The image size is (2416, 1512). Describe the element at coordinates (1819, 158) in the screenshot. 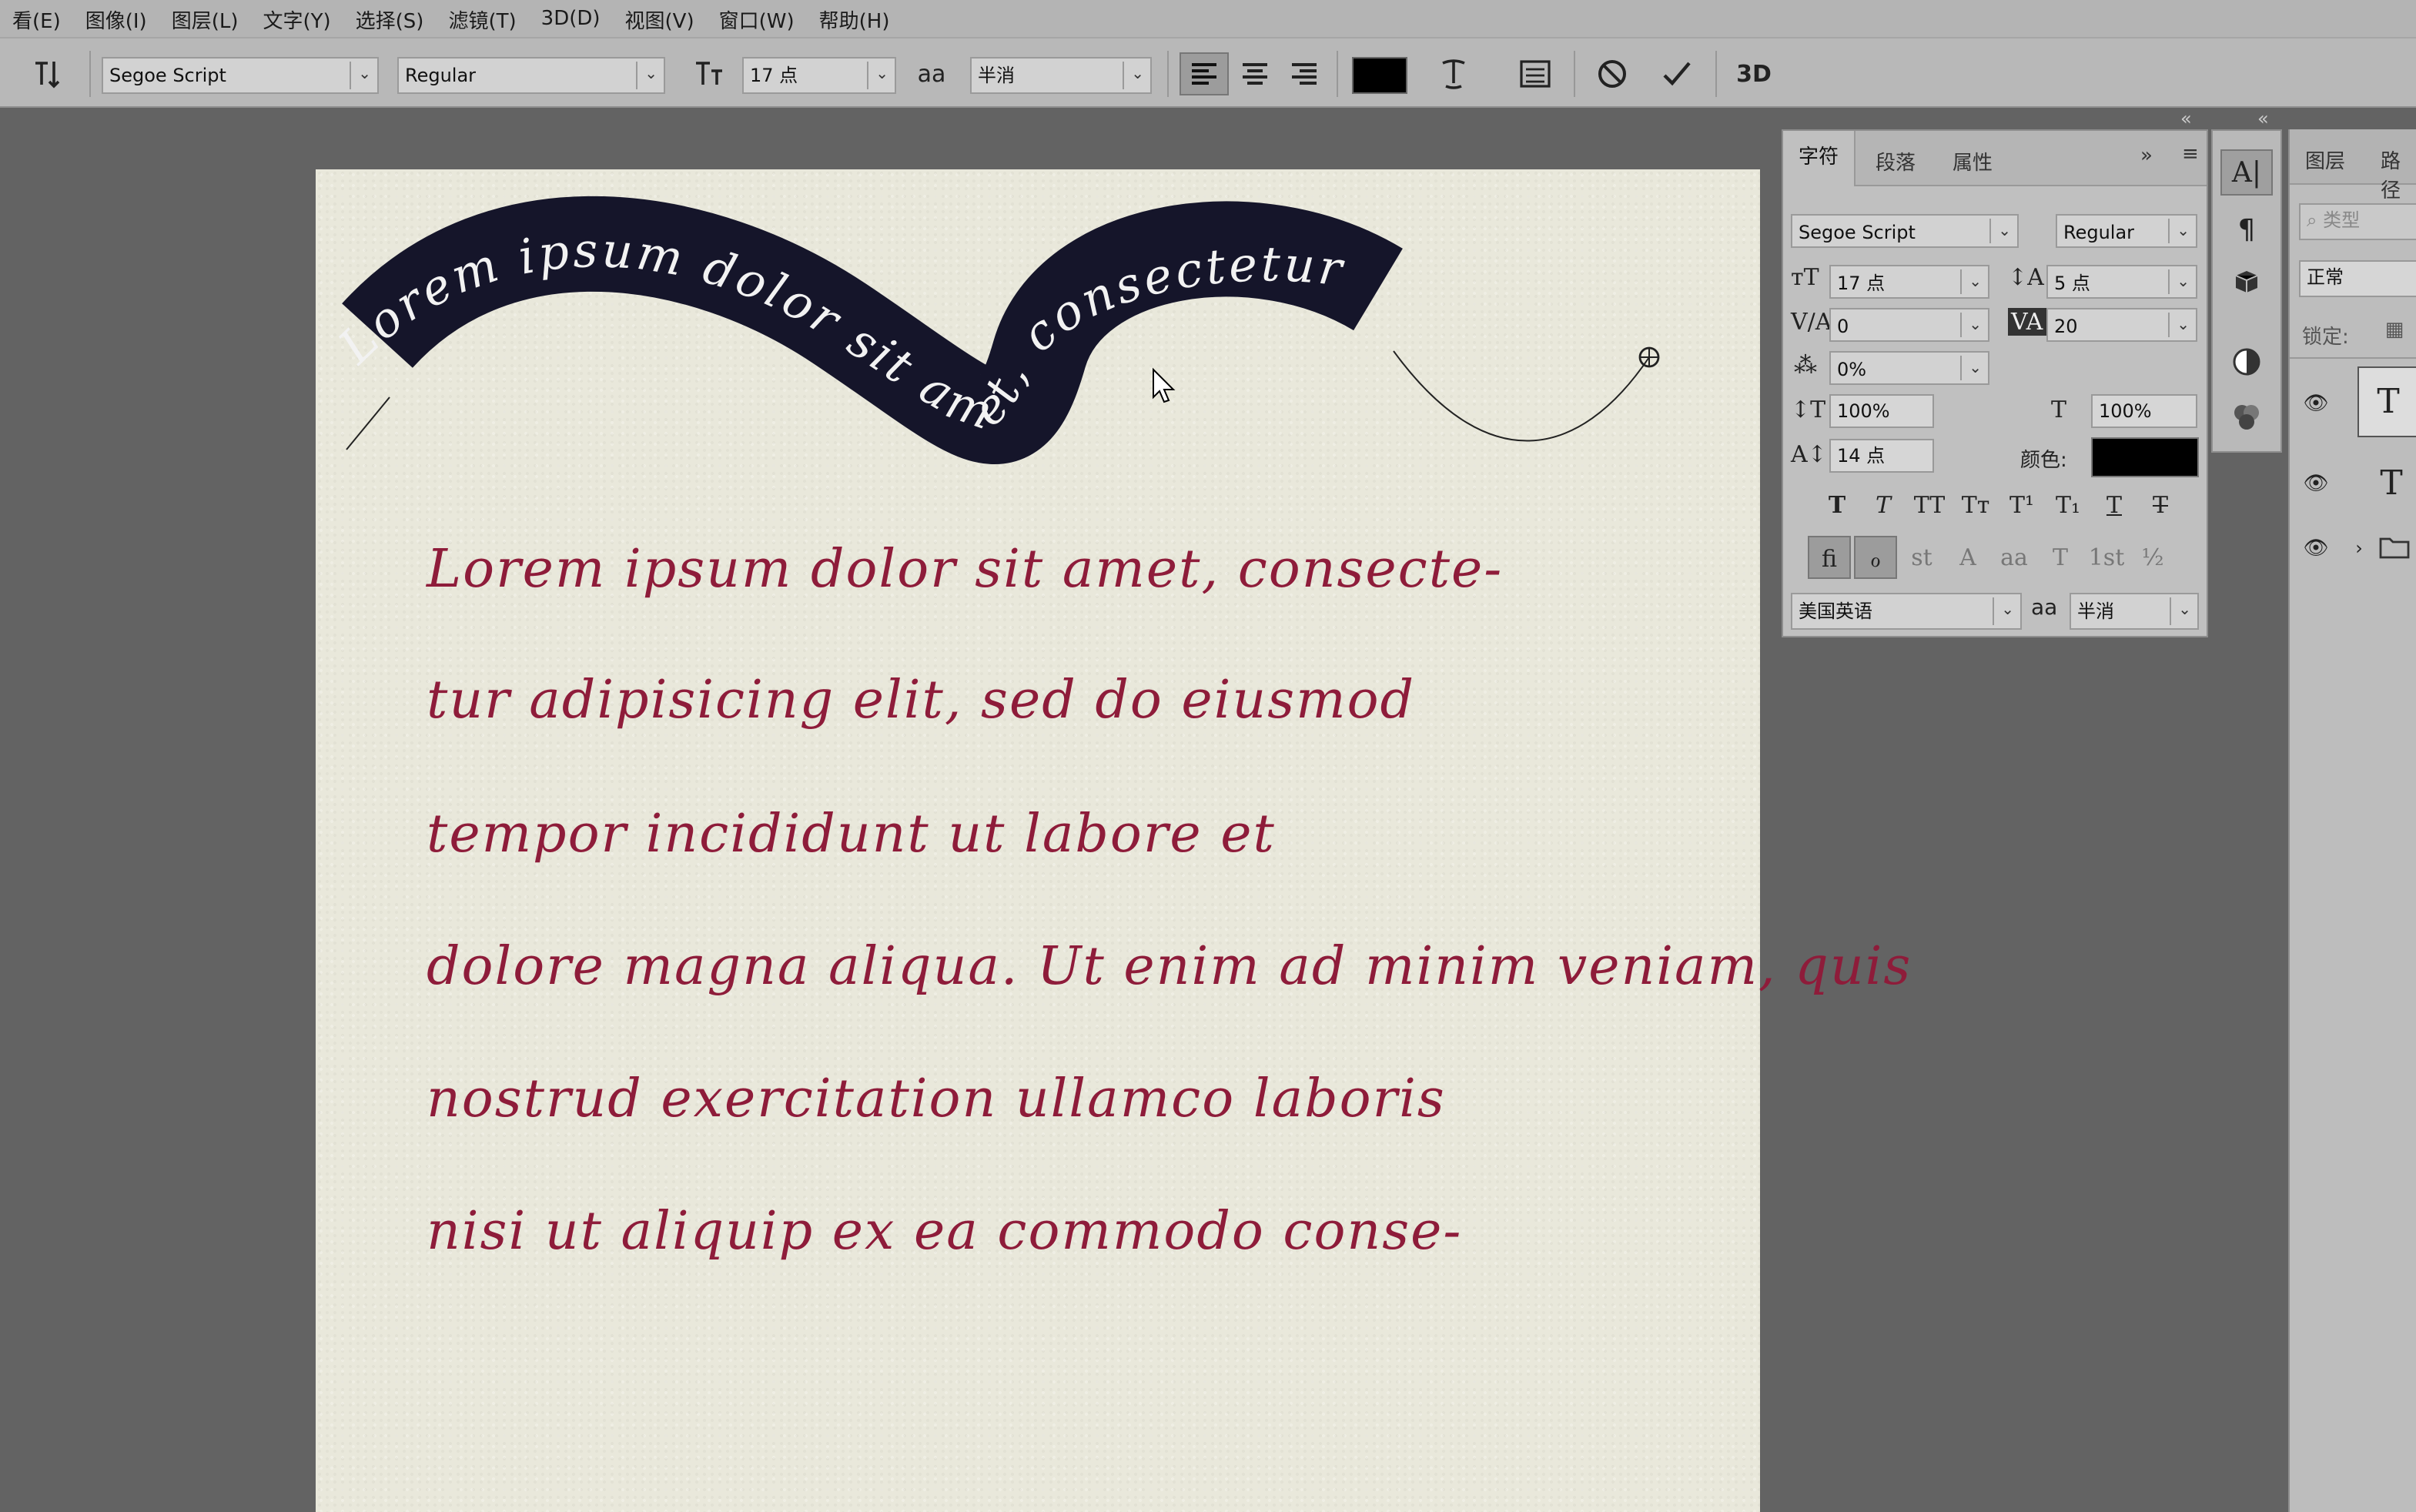

I see `tab-character: 字符` at that location.